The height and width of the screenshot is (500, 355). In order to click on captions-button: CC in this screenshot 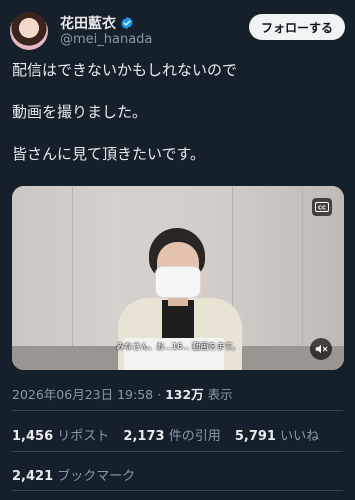, I will do `click(322, 207)`.